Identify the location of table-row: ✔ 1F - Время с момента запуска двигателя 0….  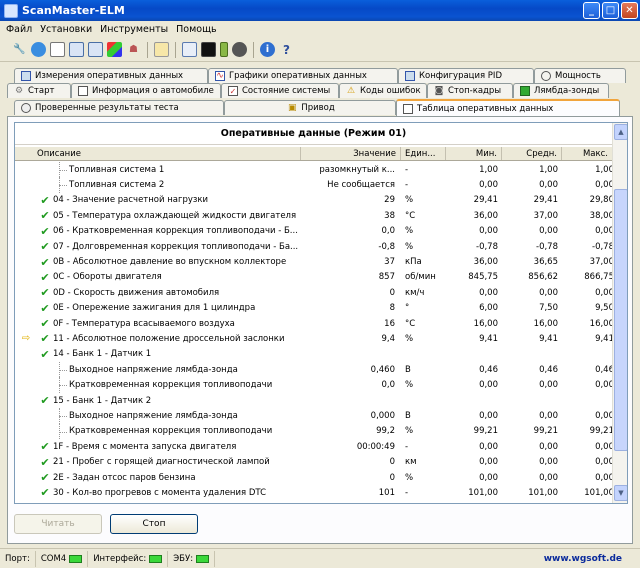
(314, 446).